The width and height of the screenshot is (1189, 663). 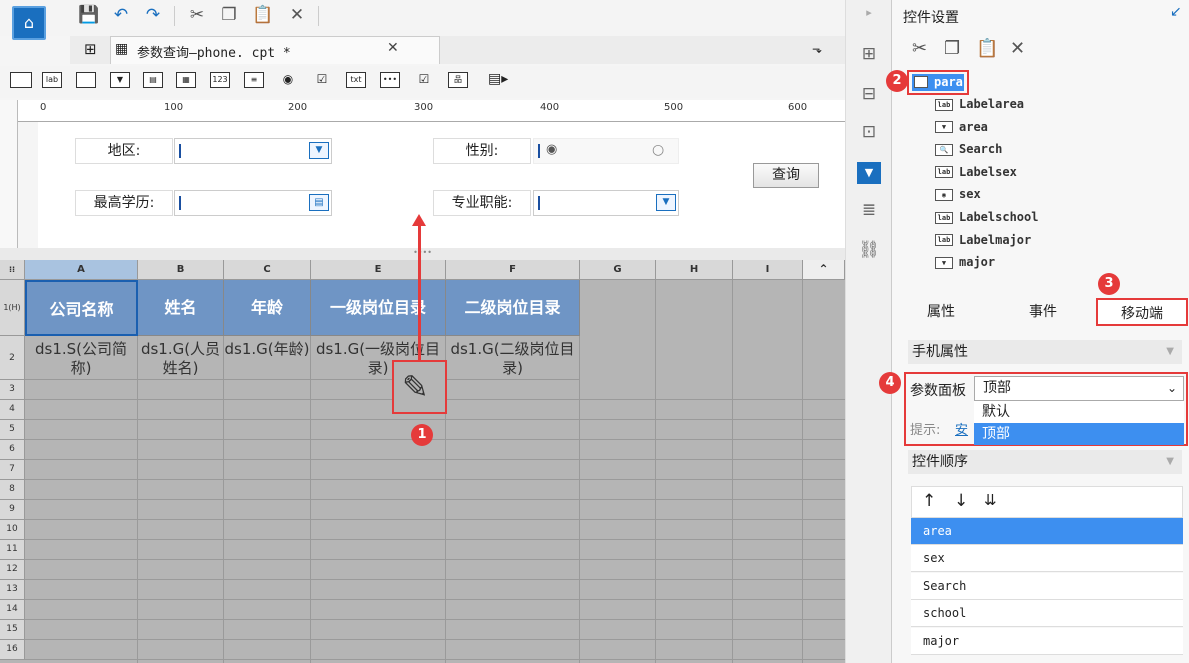 What do you see at coordinates (356, 80) in the screenshot?
I see `text-widget-icon: txt` at bounding box center [356, 80].